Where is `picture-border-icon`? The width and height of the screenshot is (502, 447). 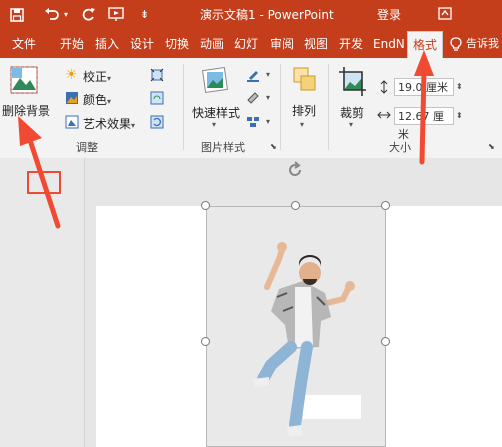
picture-border-icon is located at coordinates (253, 75).